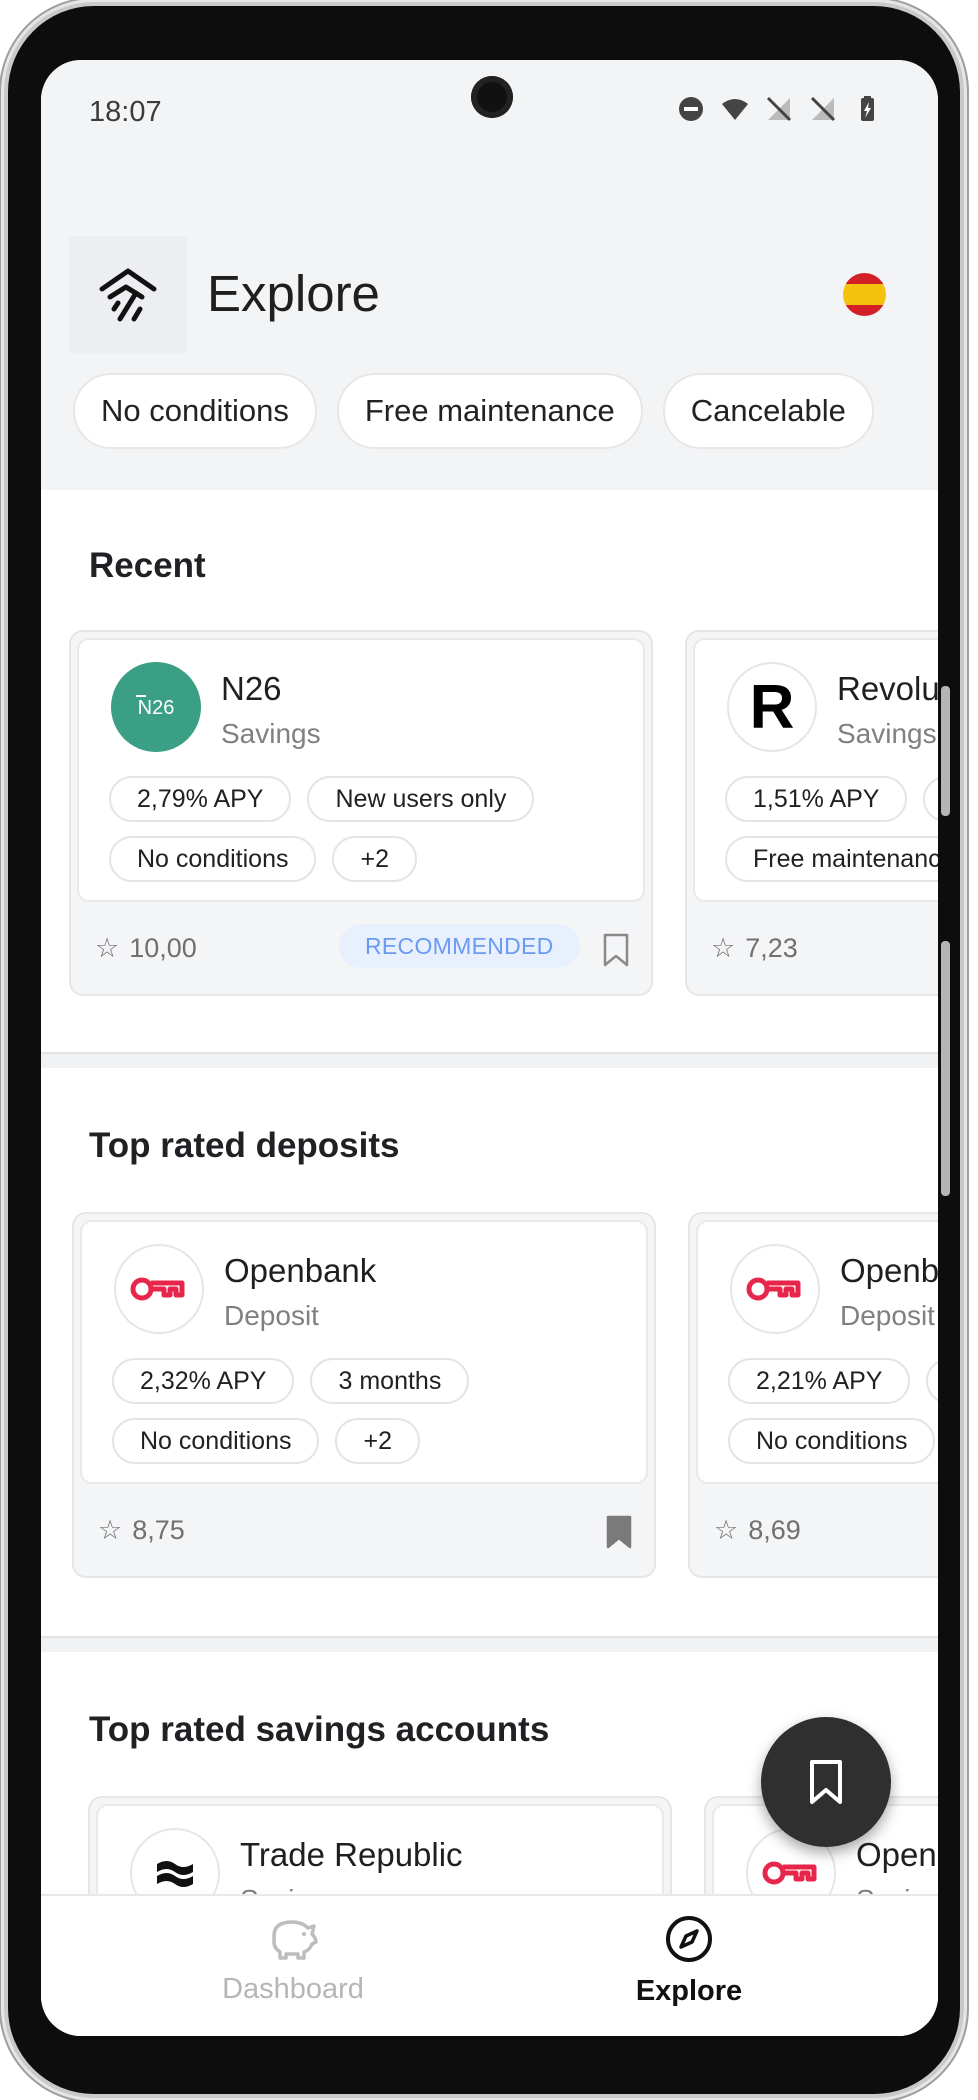 Image resolution: width=978 pixels, height=2100 pixels. Describe the element at coordinates (689, 1939) in the screenshot. I see `compass-icon` at that location.